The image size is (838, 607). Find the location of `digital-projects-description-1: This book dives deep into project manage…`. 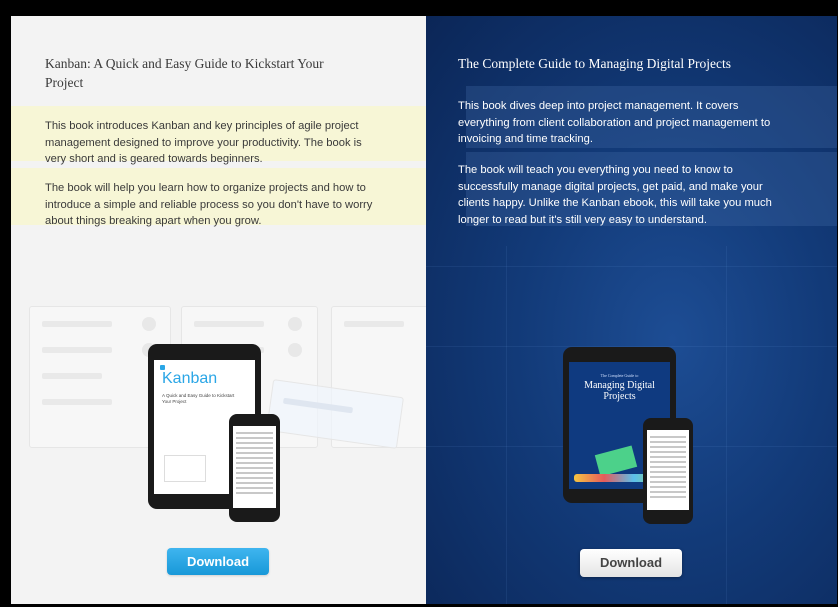

digital-projects-description-1: This book dives deep into project manage… is located at coordinates (614, 122).